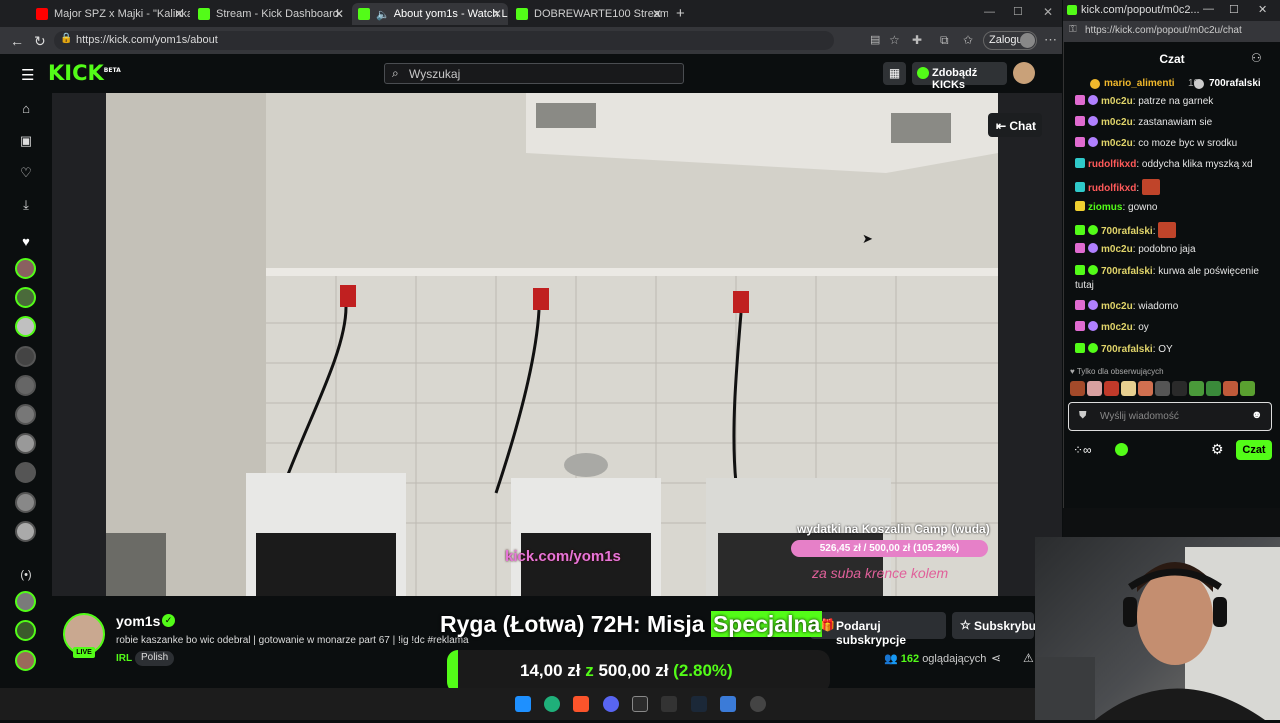 This screenshot has width=1280, height=723. What do you see at coordinates (1256, 58) in the screenshot?
I see `user-settings-icon: ⚇` at bounding box center [1256, 58].